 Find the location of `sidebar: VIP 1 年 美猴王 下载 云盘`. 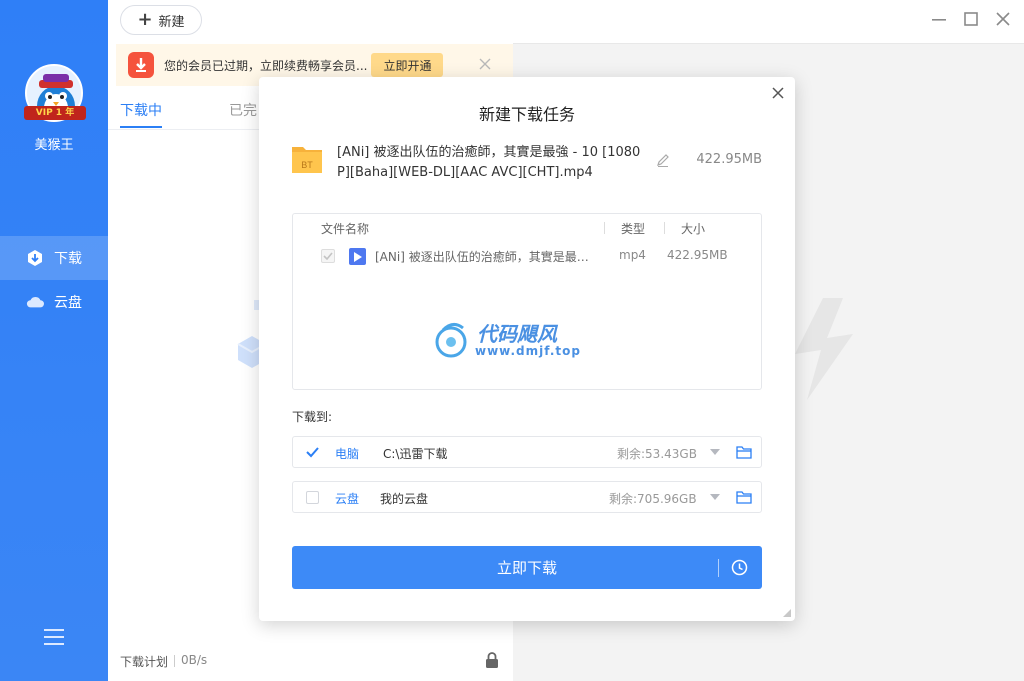

sidebar: VIP 1 年 美猴王 下载 云盘 is located at coordinates (54, 340).